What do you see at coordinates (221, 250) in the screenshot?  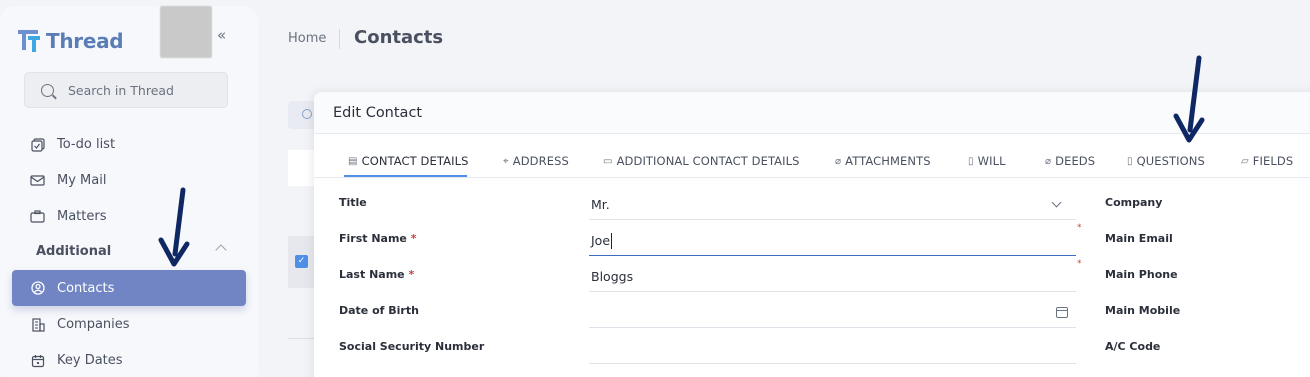 I see `chevron-up-icon` at bounding box center [221, 250].